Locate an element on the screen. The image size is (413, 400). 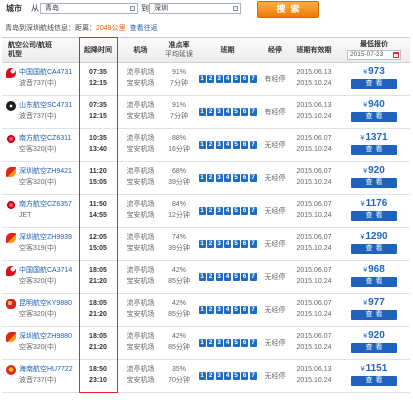
flight-link: 南方航空CZ6357 is located at coordinates (45, 204).